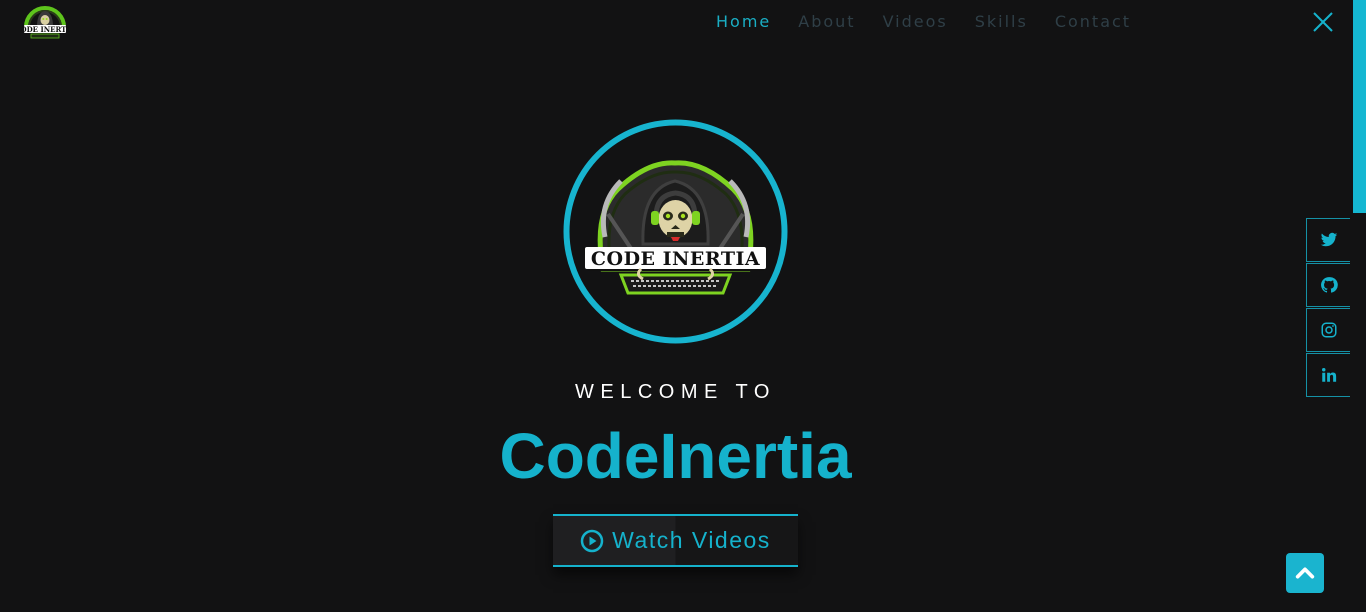 This screenshot has width=1366, height=612. Describe the element at coordinates (675, 456) in the screenshot. I see `brand-title: CodeInertia` at that location.